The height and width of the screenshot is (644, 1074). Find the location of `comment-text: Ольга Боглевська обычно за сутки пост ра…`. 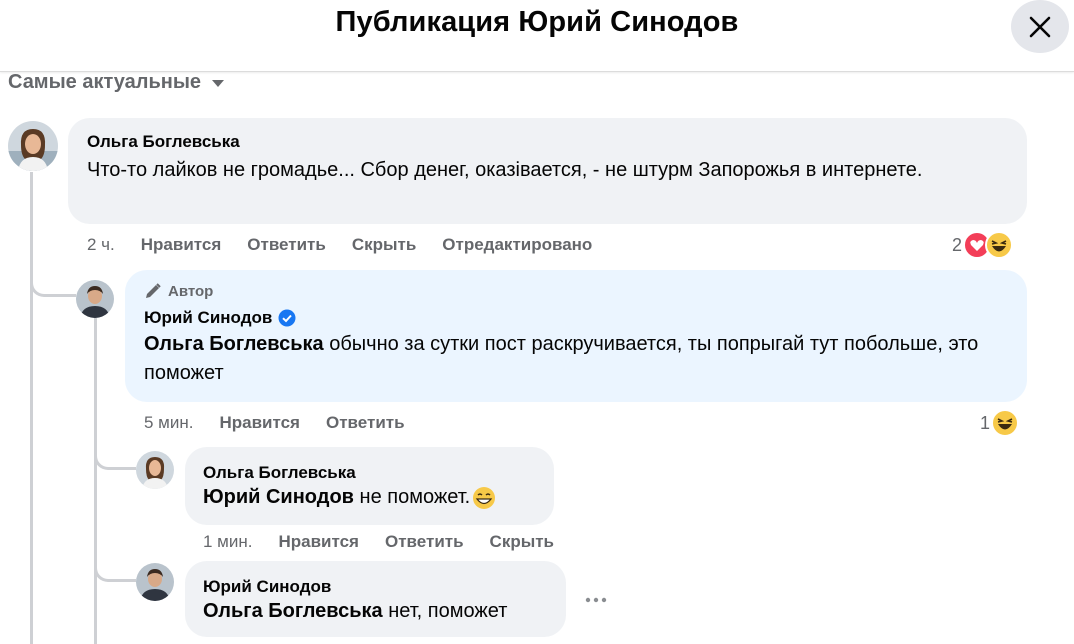

comment-text: Ольга Боглевська обычно за сутки пост ра… is located at coordinates (569, 359).